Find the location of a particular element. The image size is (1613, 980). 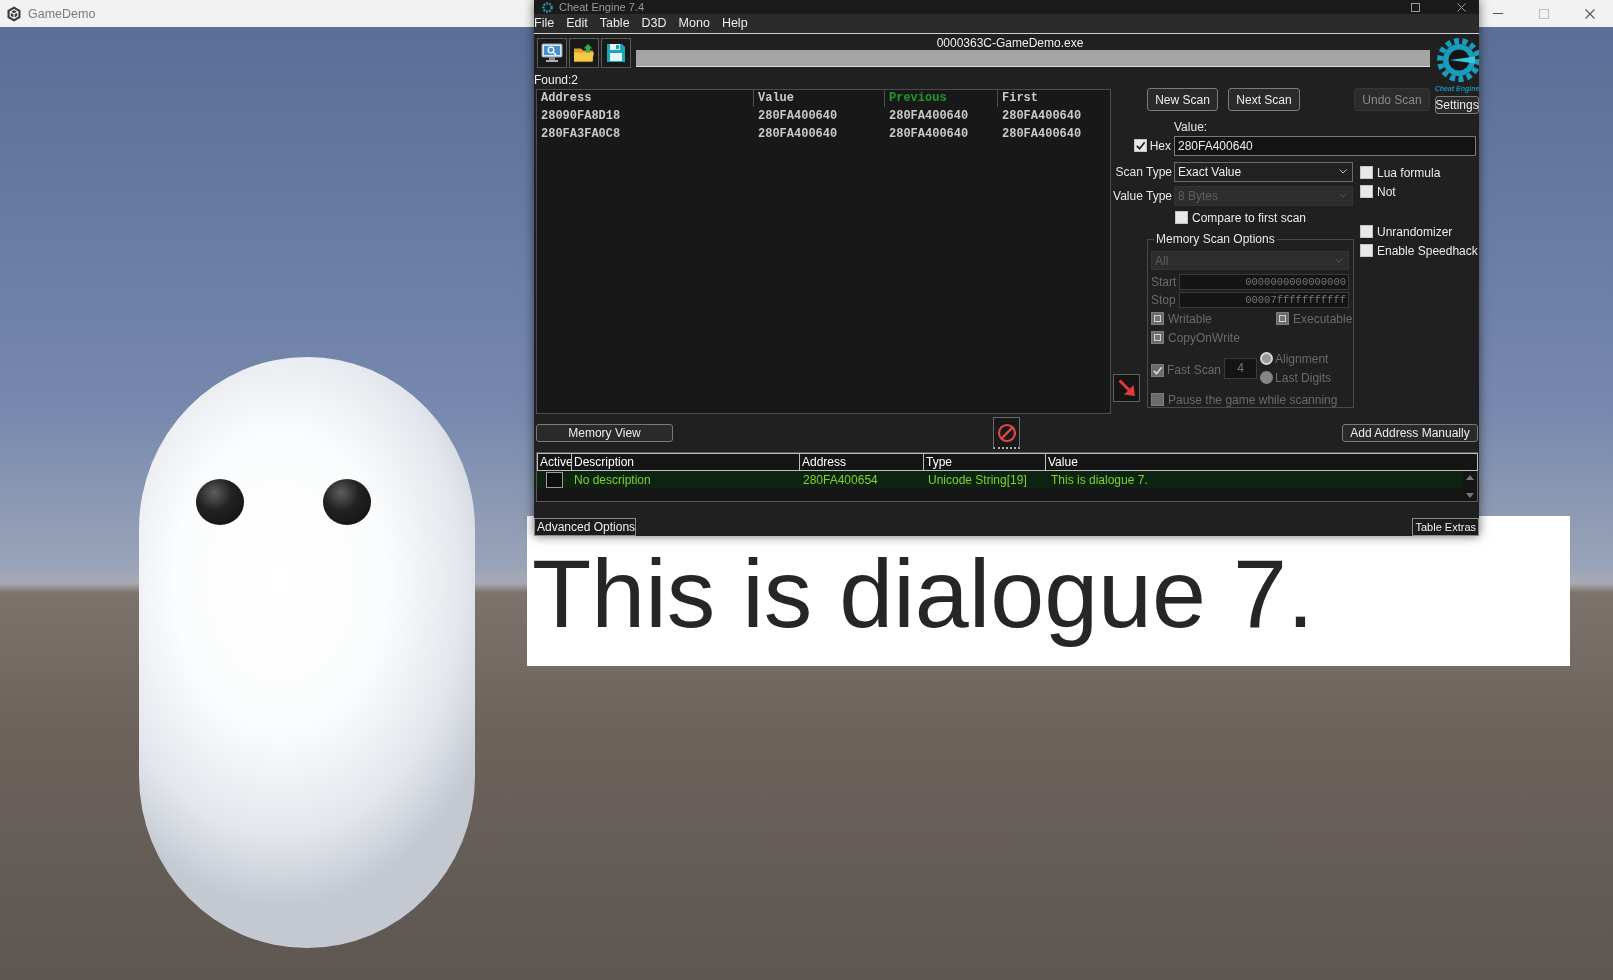

scan-button: Next Scan is located at coordinates (1264, 99).